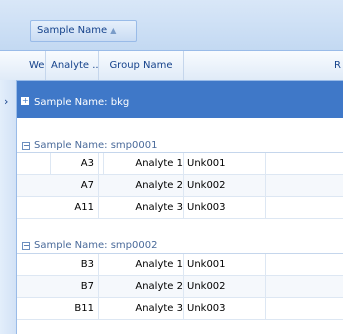 This screenshot has height=334, width=343. Describe the element at coordinates (8, 207) in the screenshot. I see `row-indicator-column` at that location.